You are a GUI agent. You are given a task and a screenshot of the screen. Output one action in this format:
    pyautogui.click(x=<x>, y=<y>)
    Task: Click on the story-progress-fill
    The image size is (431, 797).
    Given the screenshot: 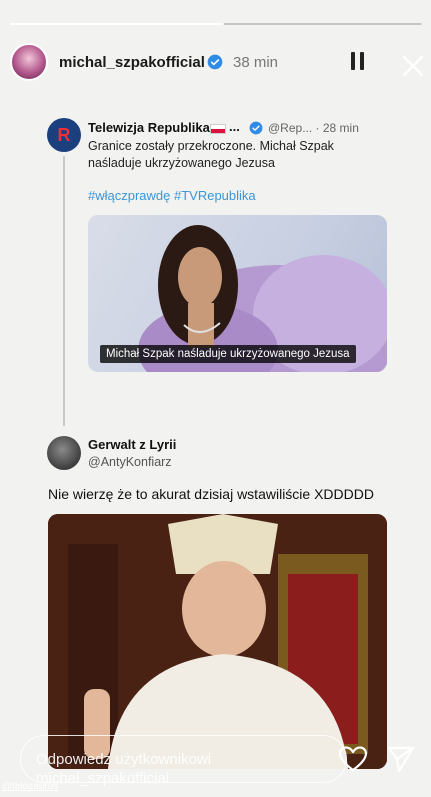 What is the action you would take?
    pyautogui.click(x=116, y=24)
    